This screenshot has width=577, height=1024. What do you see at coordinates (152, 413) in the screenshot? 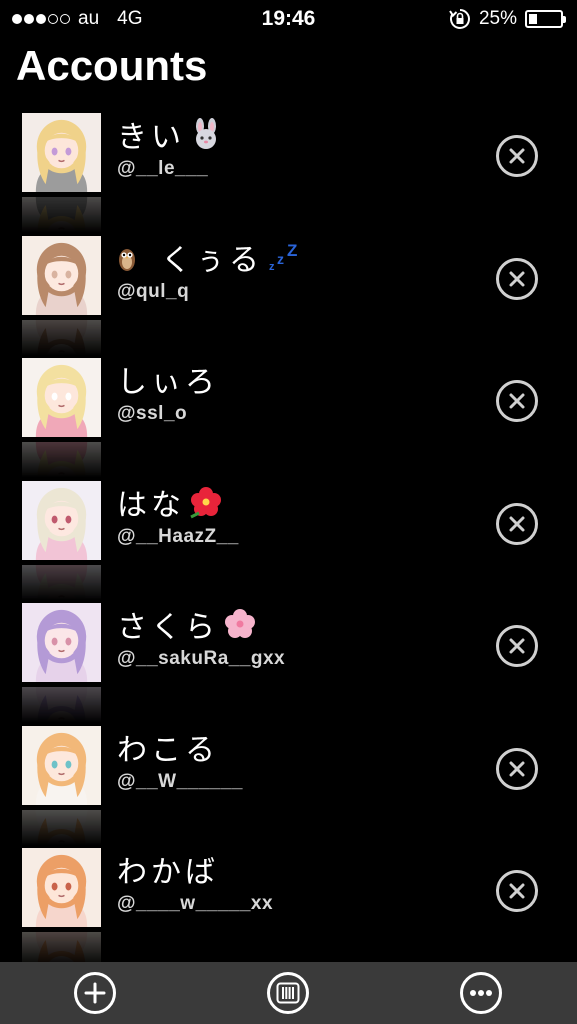
I see `account-handle: @ssl_o` at bounding box center [152, 413].